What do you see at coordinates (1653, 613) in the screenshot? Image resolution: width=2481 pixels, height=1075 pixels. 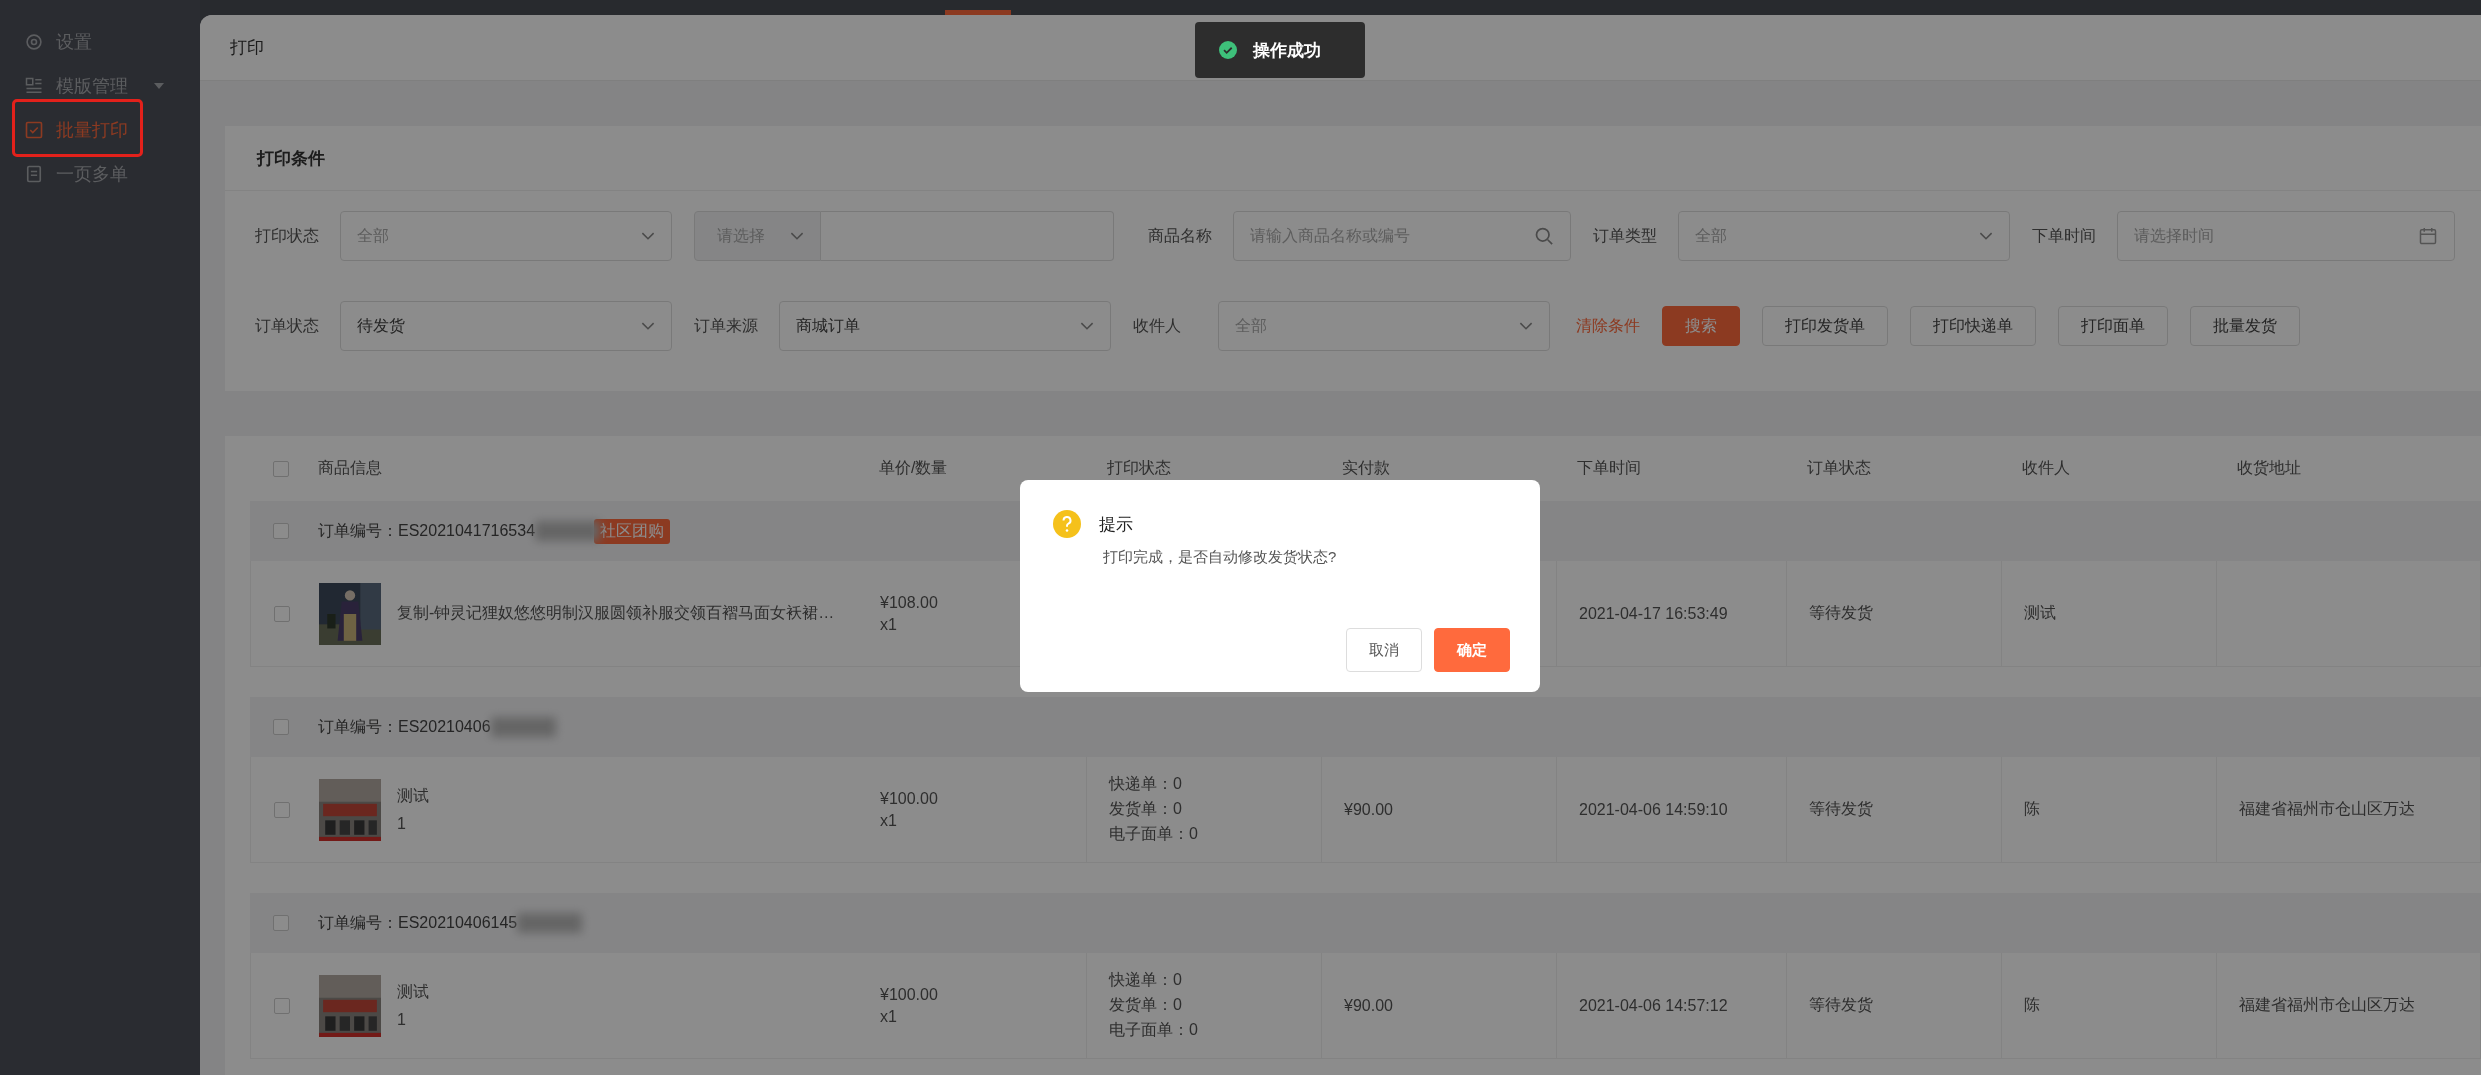 I see `order-time: 2021-04-17 16:53:49` at bounding box center [1653, 613].